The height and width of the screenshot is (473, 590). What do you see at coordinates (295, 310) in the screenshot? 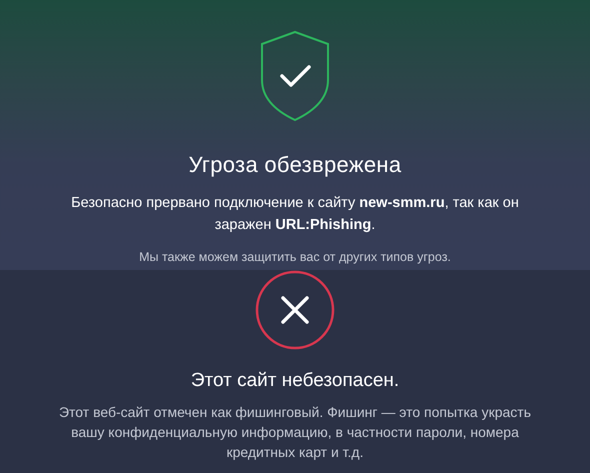
I see `cross-circle-icon` at bounding box center [295, 310].